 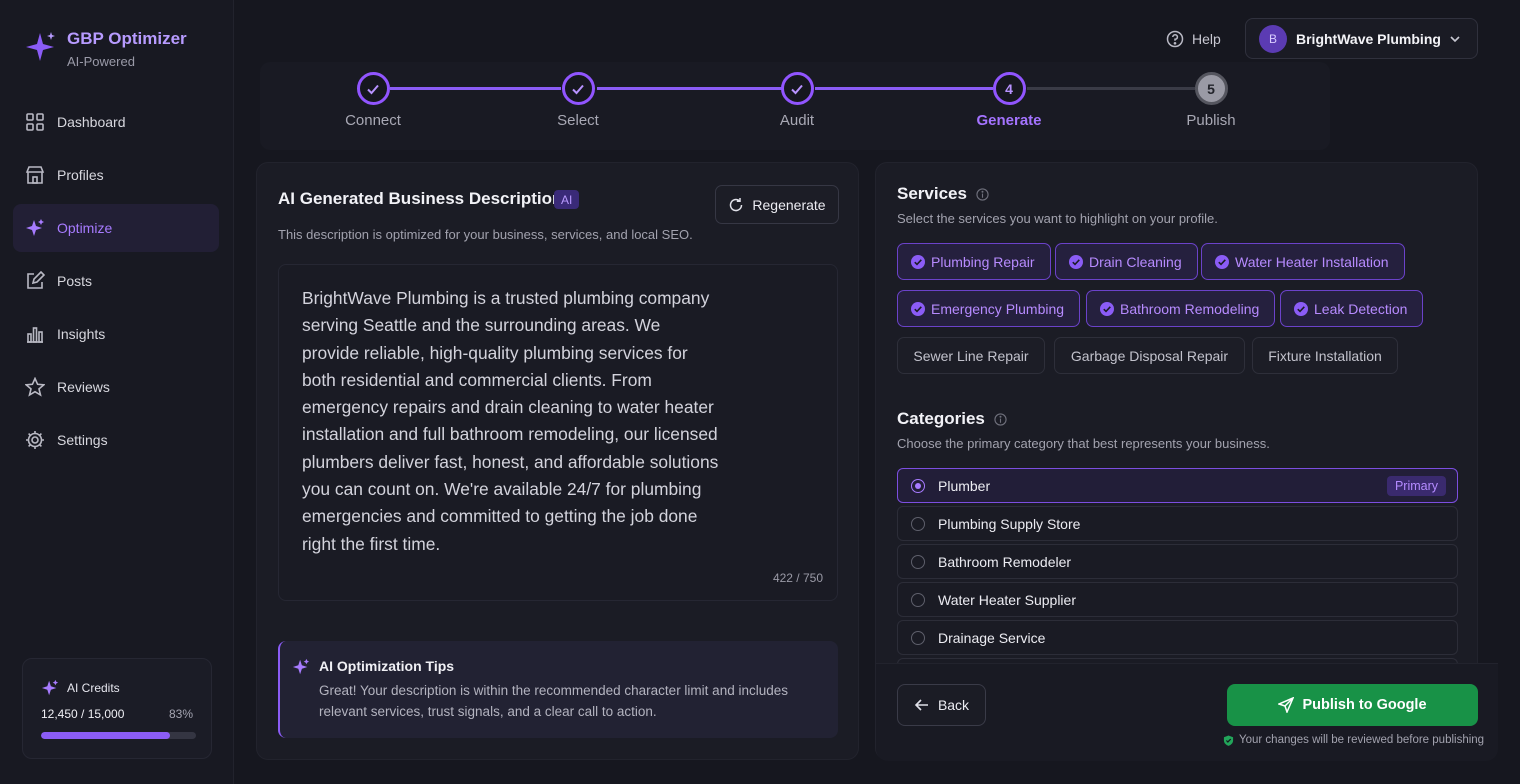 What do you see at coordinates (82, 440) in the screenshot?
I see `sidebar-item-label: Settings` at bounding box center [82, 440].